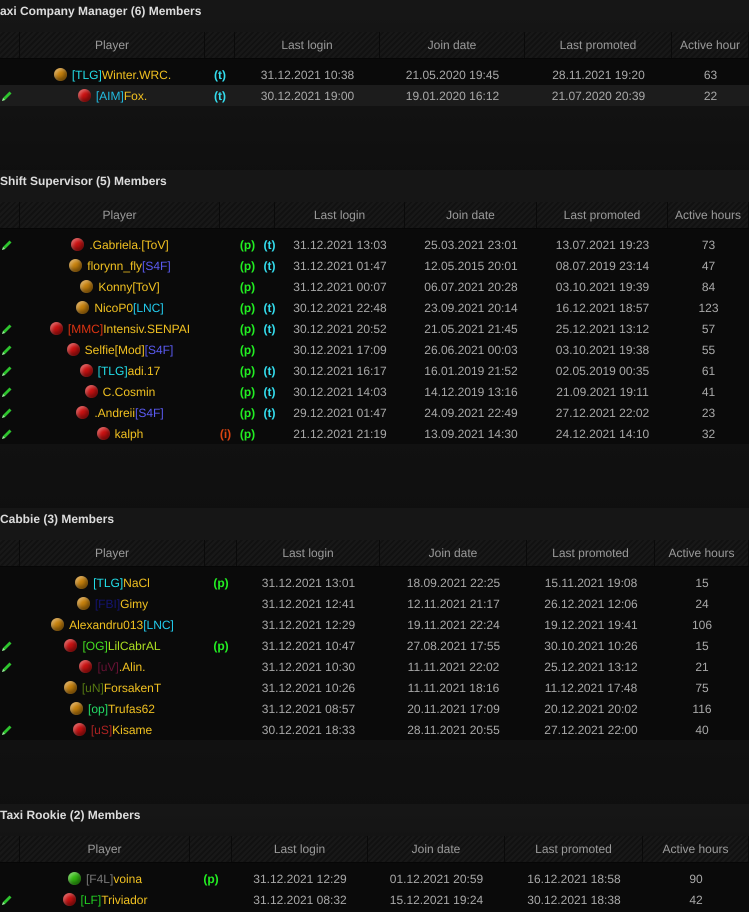 This screenshot has width=749, height=912. What do you see at coordinates (129, 391) in the screenshot?
I see `player-name: C.Cosmin` at bounding box center [129, 391].